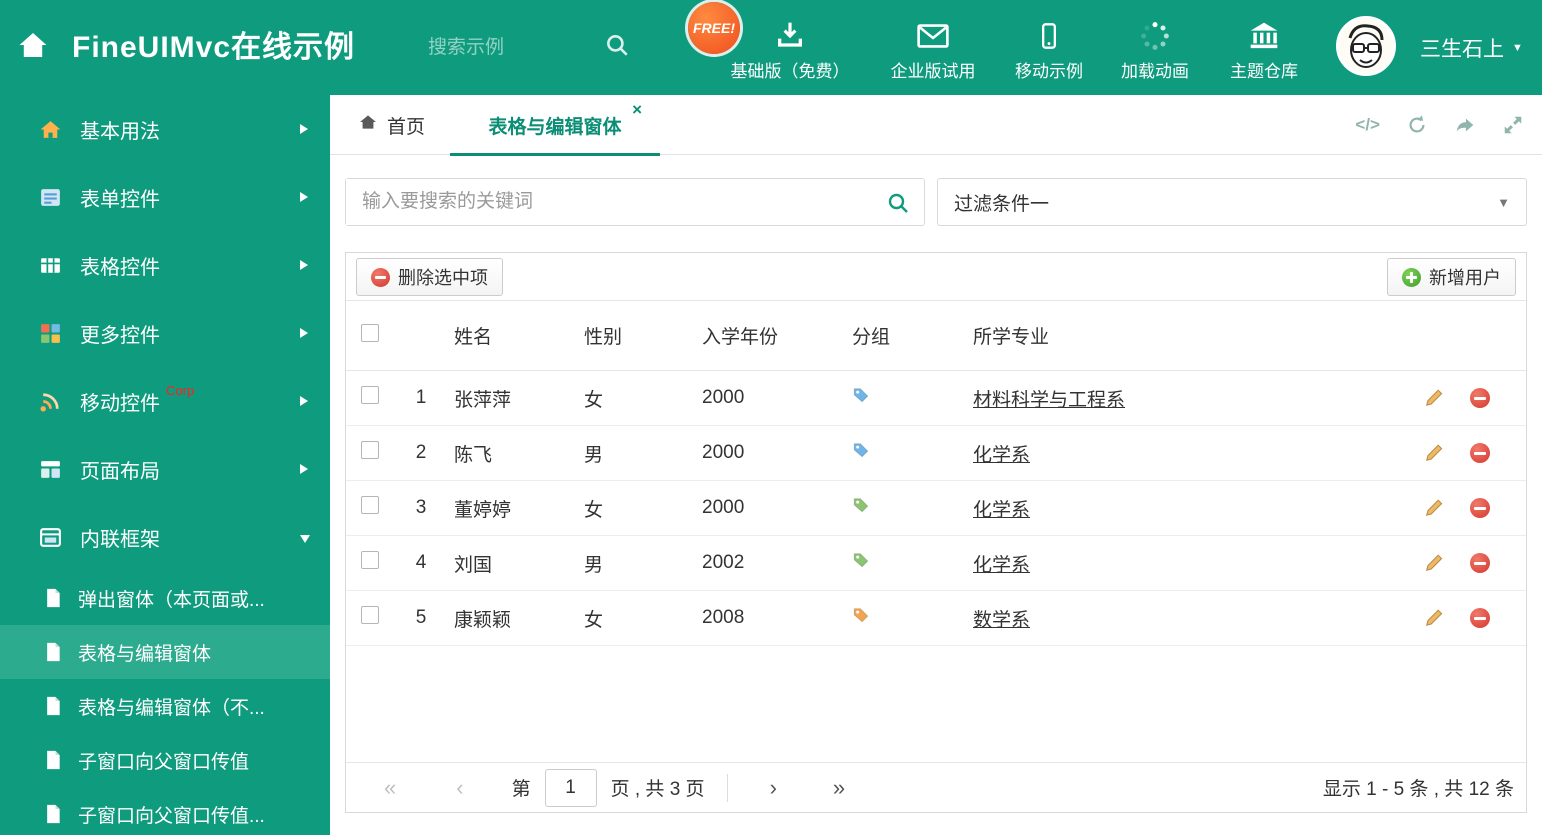  I want to click on sidebar-subitem-grid-edit-window: 表格与编辑窗体, so click(165, 652).